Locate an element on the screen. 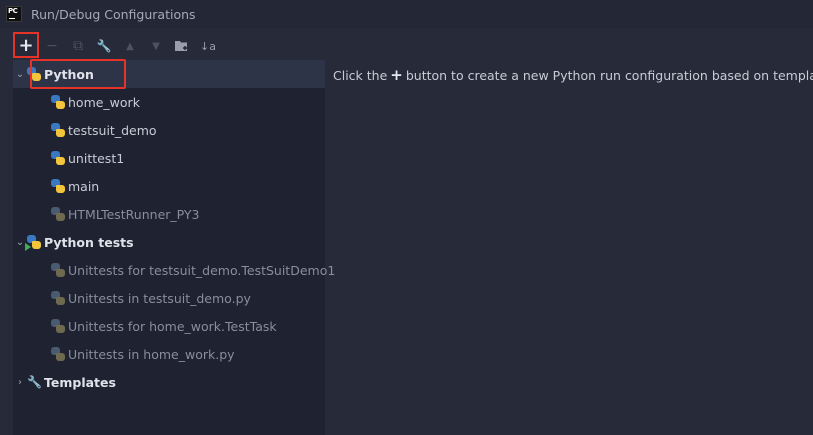 The height and width of the screenshot is (435, 813). tree-item-unittests-testtask: Unittests for home_work.TestTask is located at coordinates (169, 326).